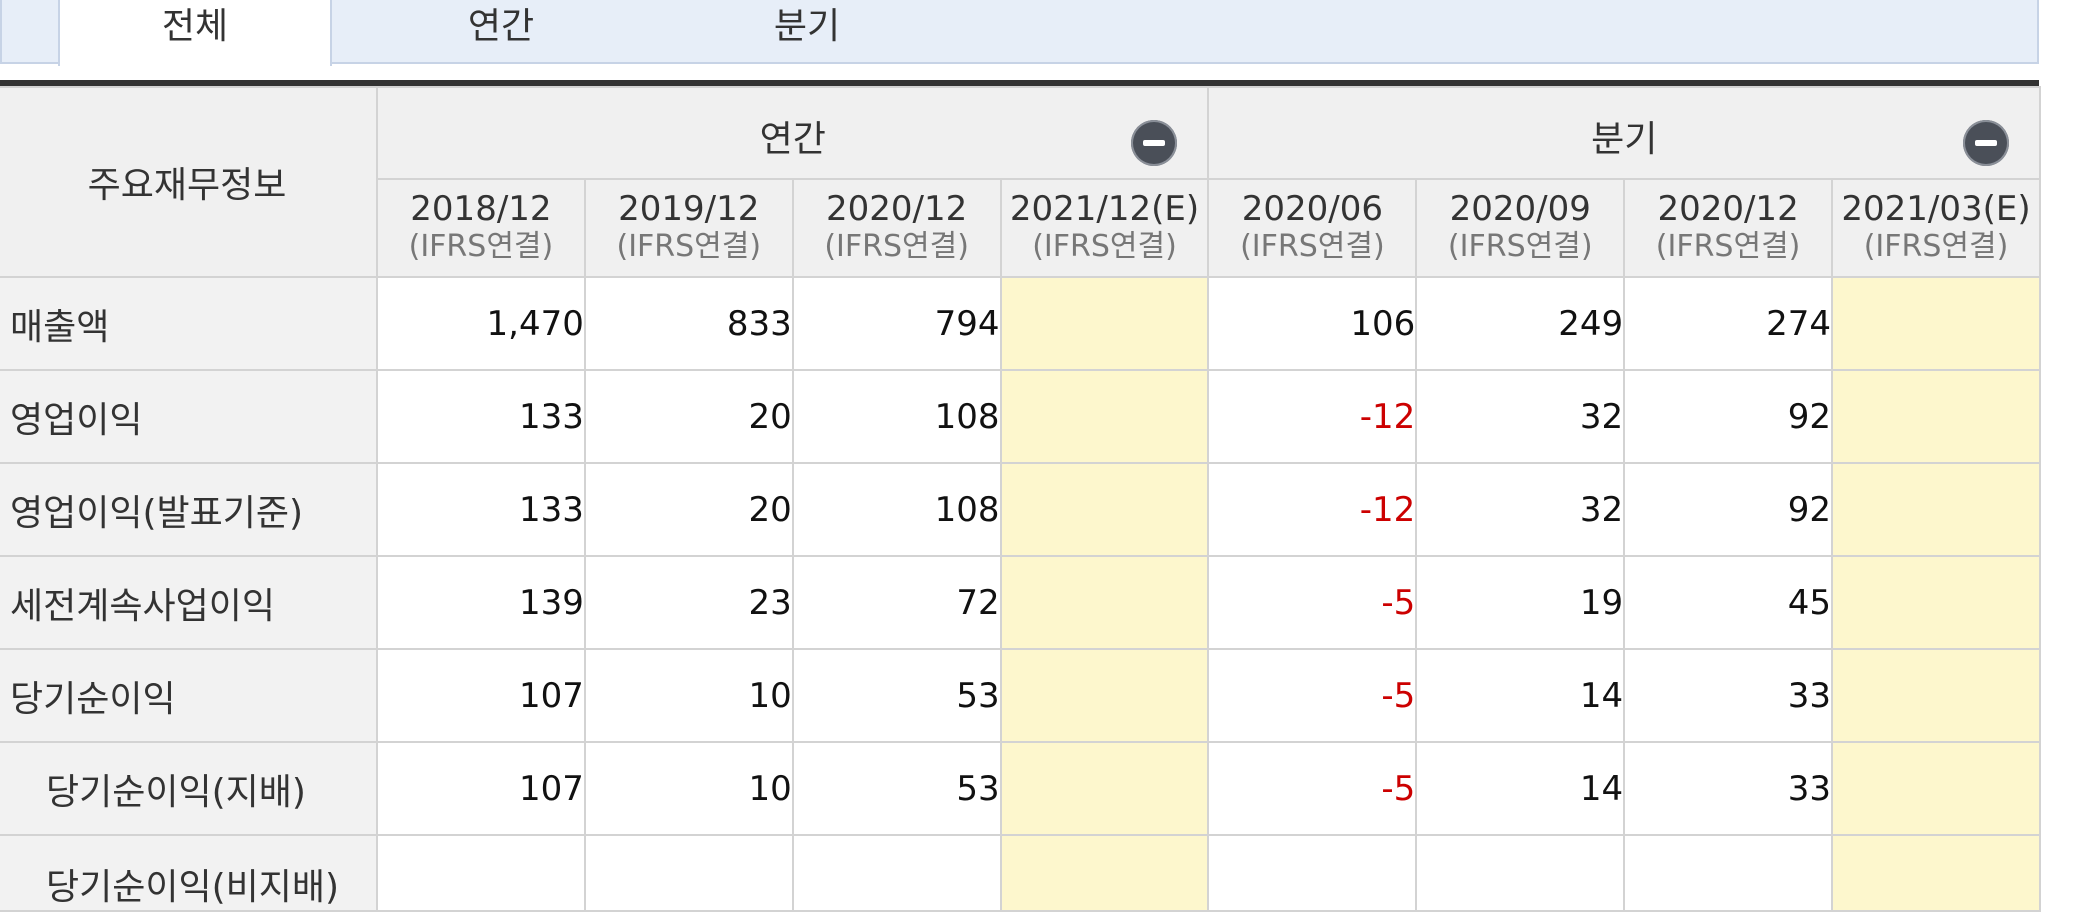 This screenshot has width=2079, height=912. What do you see at coordinates (1020, 509) in the screenshot?
I see `table-row: 영업이익(발표기준) 133 20 108 -12 32 92` at bounding box center [1020, 509].